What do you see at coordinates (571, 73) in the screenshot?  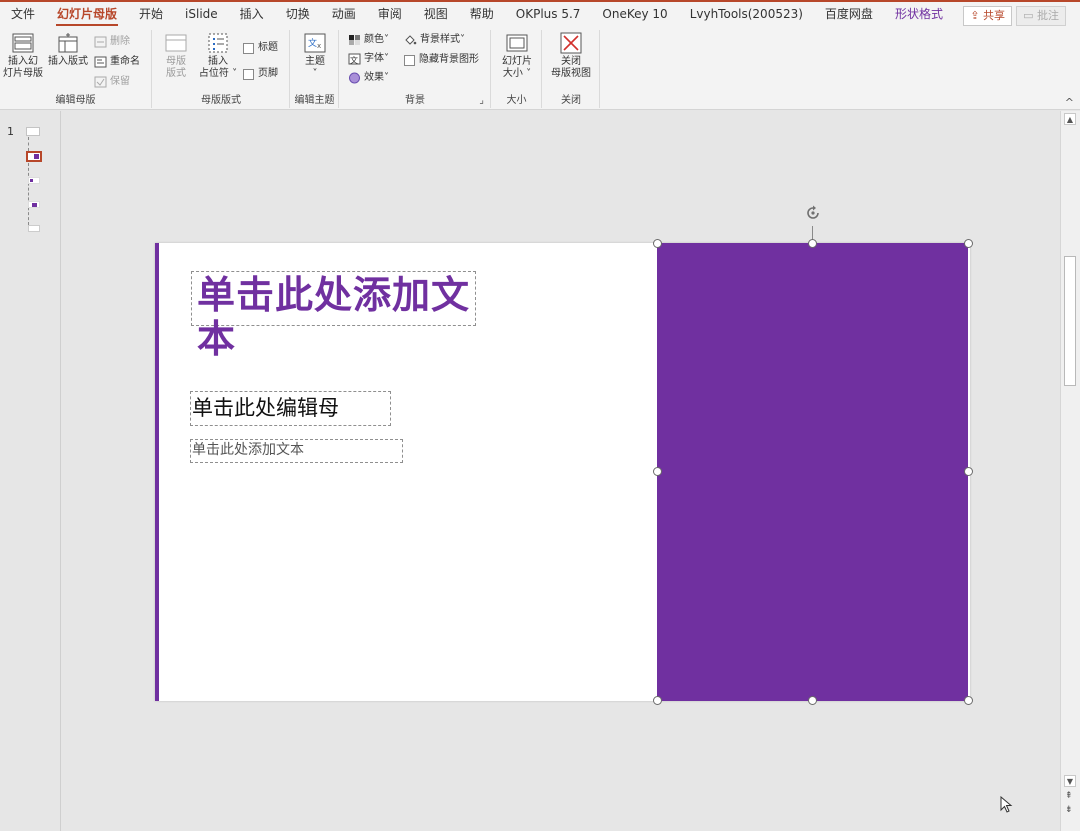 I see `close-master-label-2: 母版视图` at bounding box center [571, 73].